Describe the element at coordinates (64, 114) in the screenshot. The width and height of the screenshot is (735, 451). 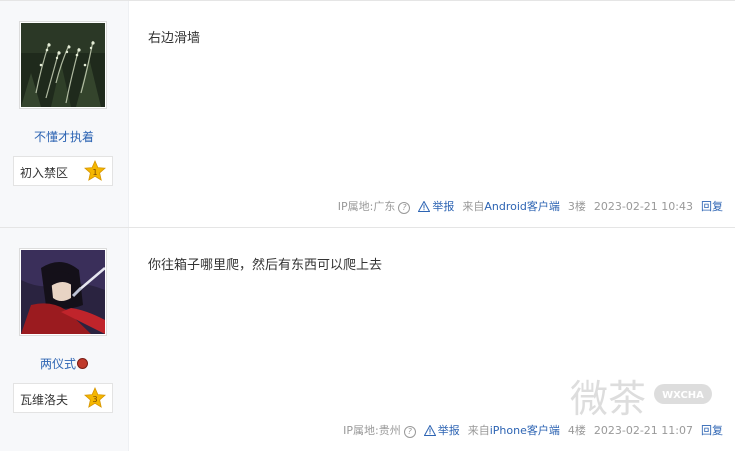
I see `author-sidebar: 不懂才执着 初入禁区 1` at that location.